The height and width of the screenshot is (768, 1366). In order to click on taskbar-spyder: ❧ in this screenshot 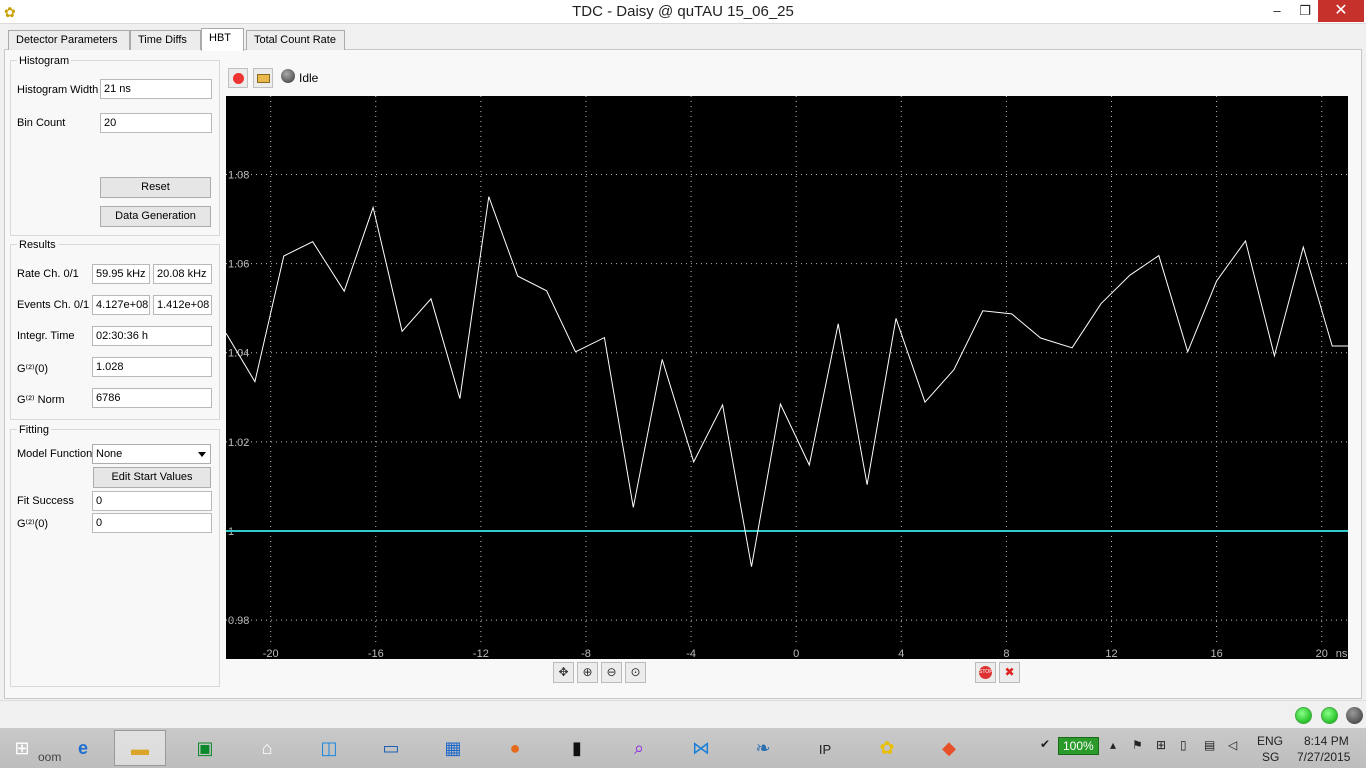, I will do `click(763, 748)`.